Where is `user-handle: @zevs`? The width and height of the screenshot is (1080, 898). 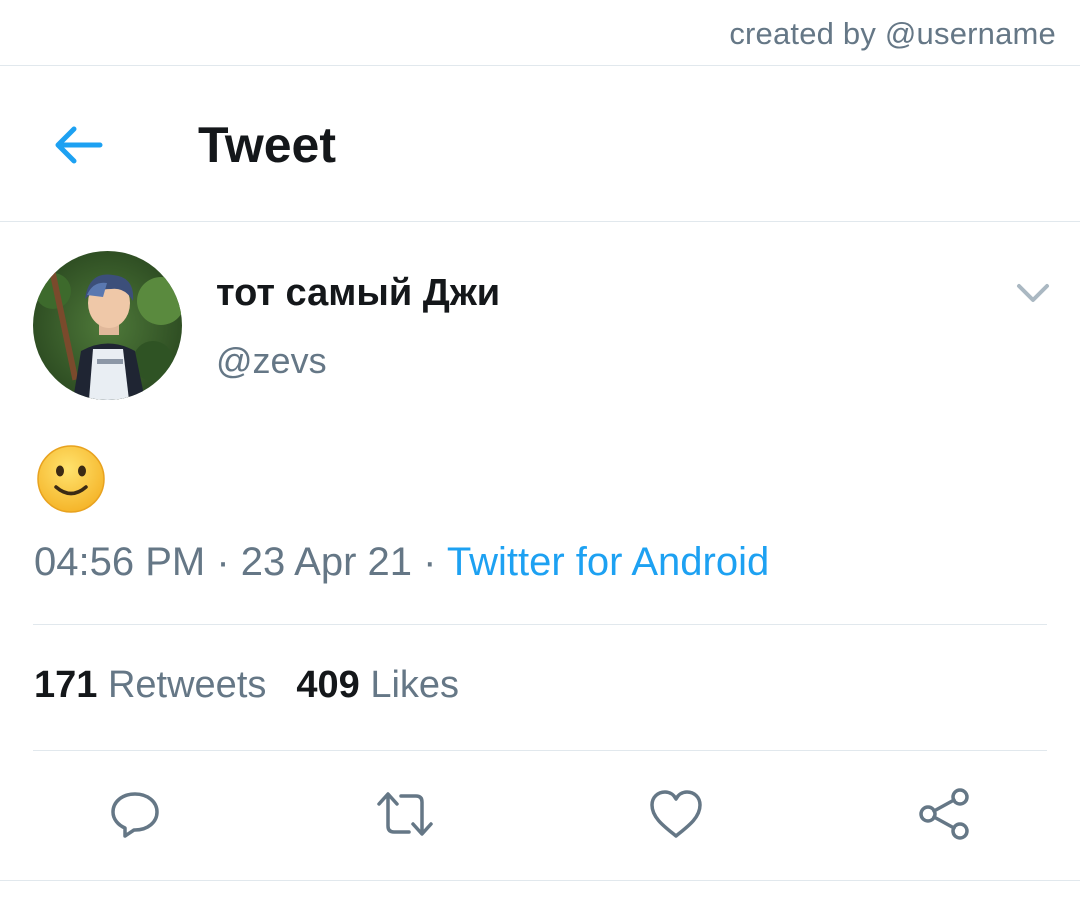
user-handle: @zevs is located at coordinates (271, 361).